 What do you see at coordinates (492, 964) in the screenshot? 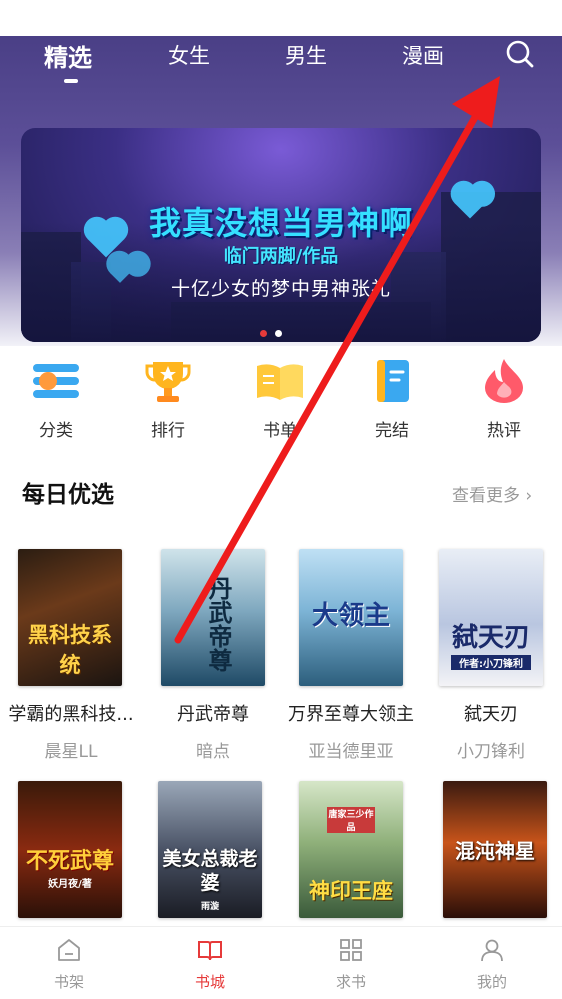
I see `nav-profile: 我的` at bounding box center [492, 964].